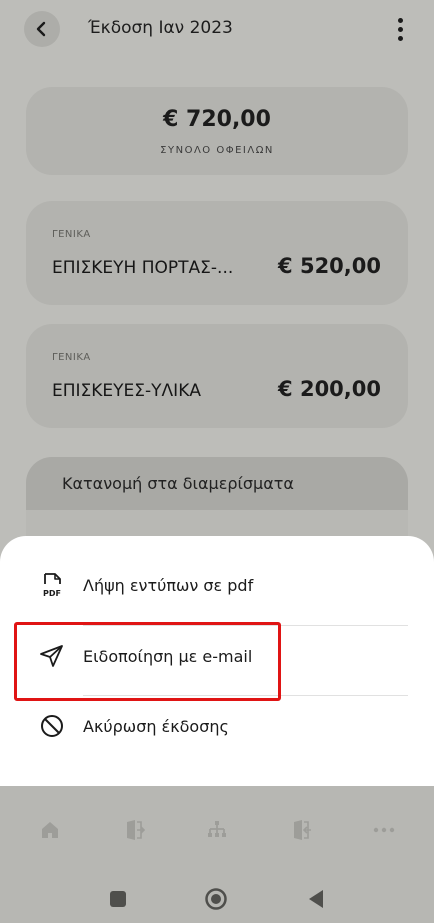 The width and height of the screenshot is (434, 923). What do you see at coordinates (329, 266) in the screenshot?
I see `expense-amount: € 520,00` at bounding box center [329, 266].